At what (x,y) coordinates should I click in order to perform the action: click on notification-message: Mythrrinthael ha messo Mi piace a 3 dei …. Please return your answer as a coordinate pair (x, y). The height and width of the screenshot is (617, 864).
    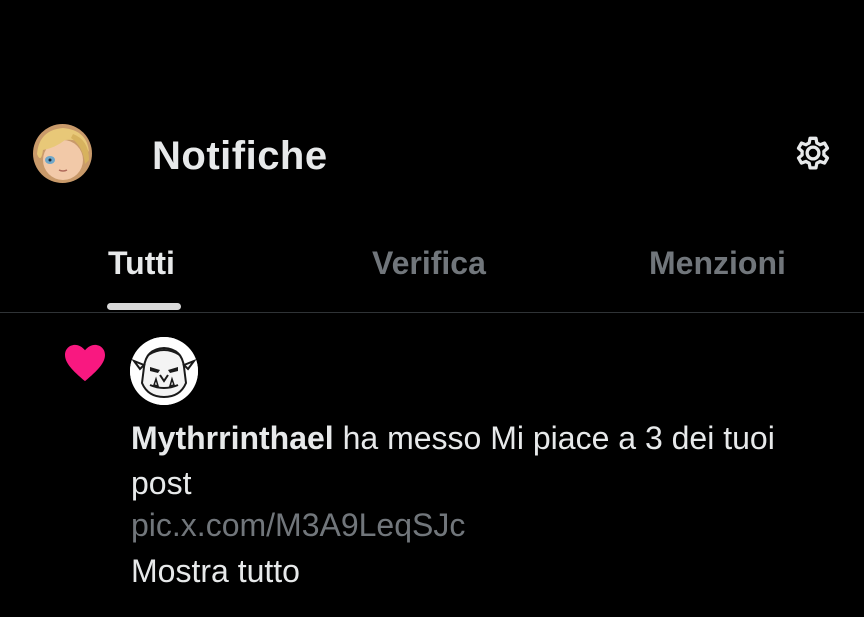
    Looking at the image, I should click on (481, 461).